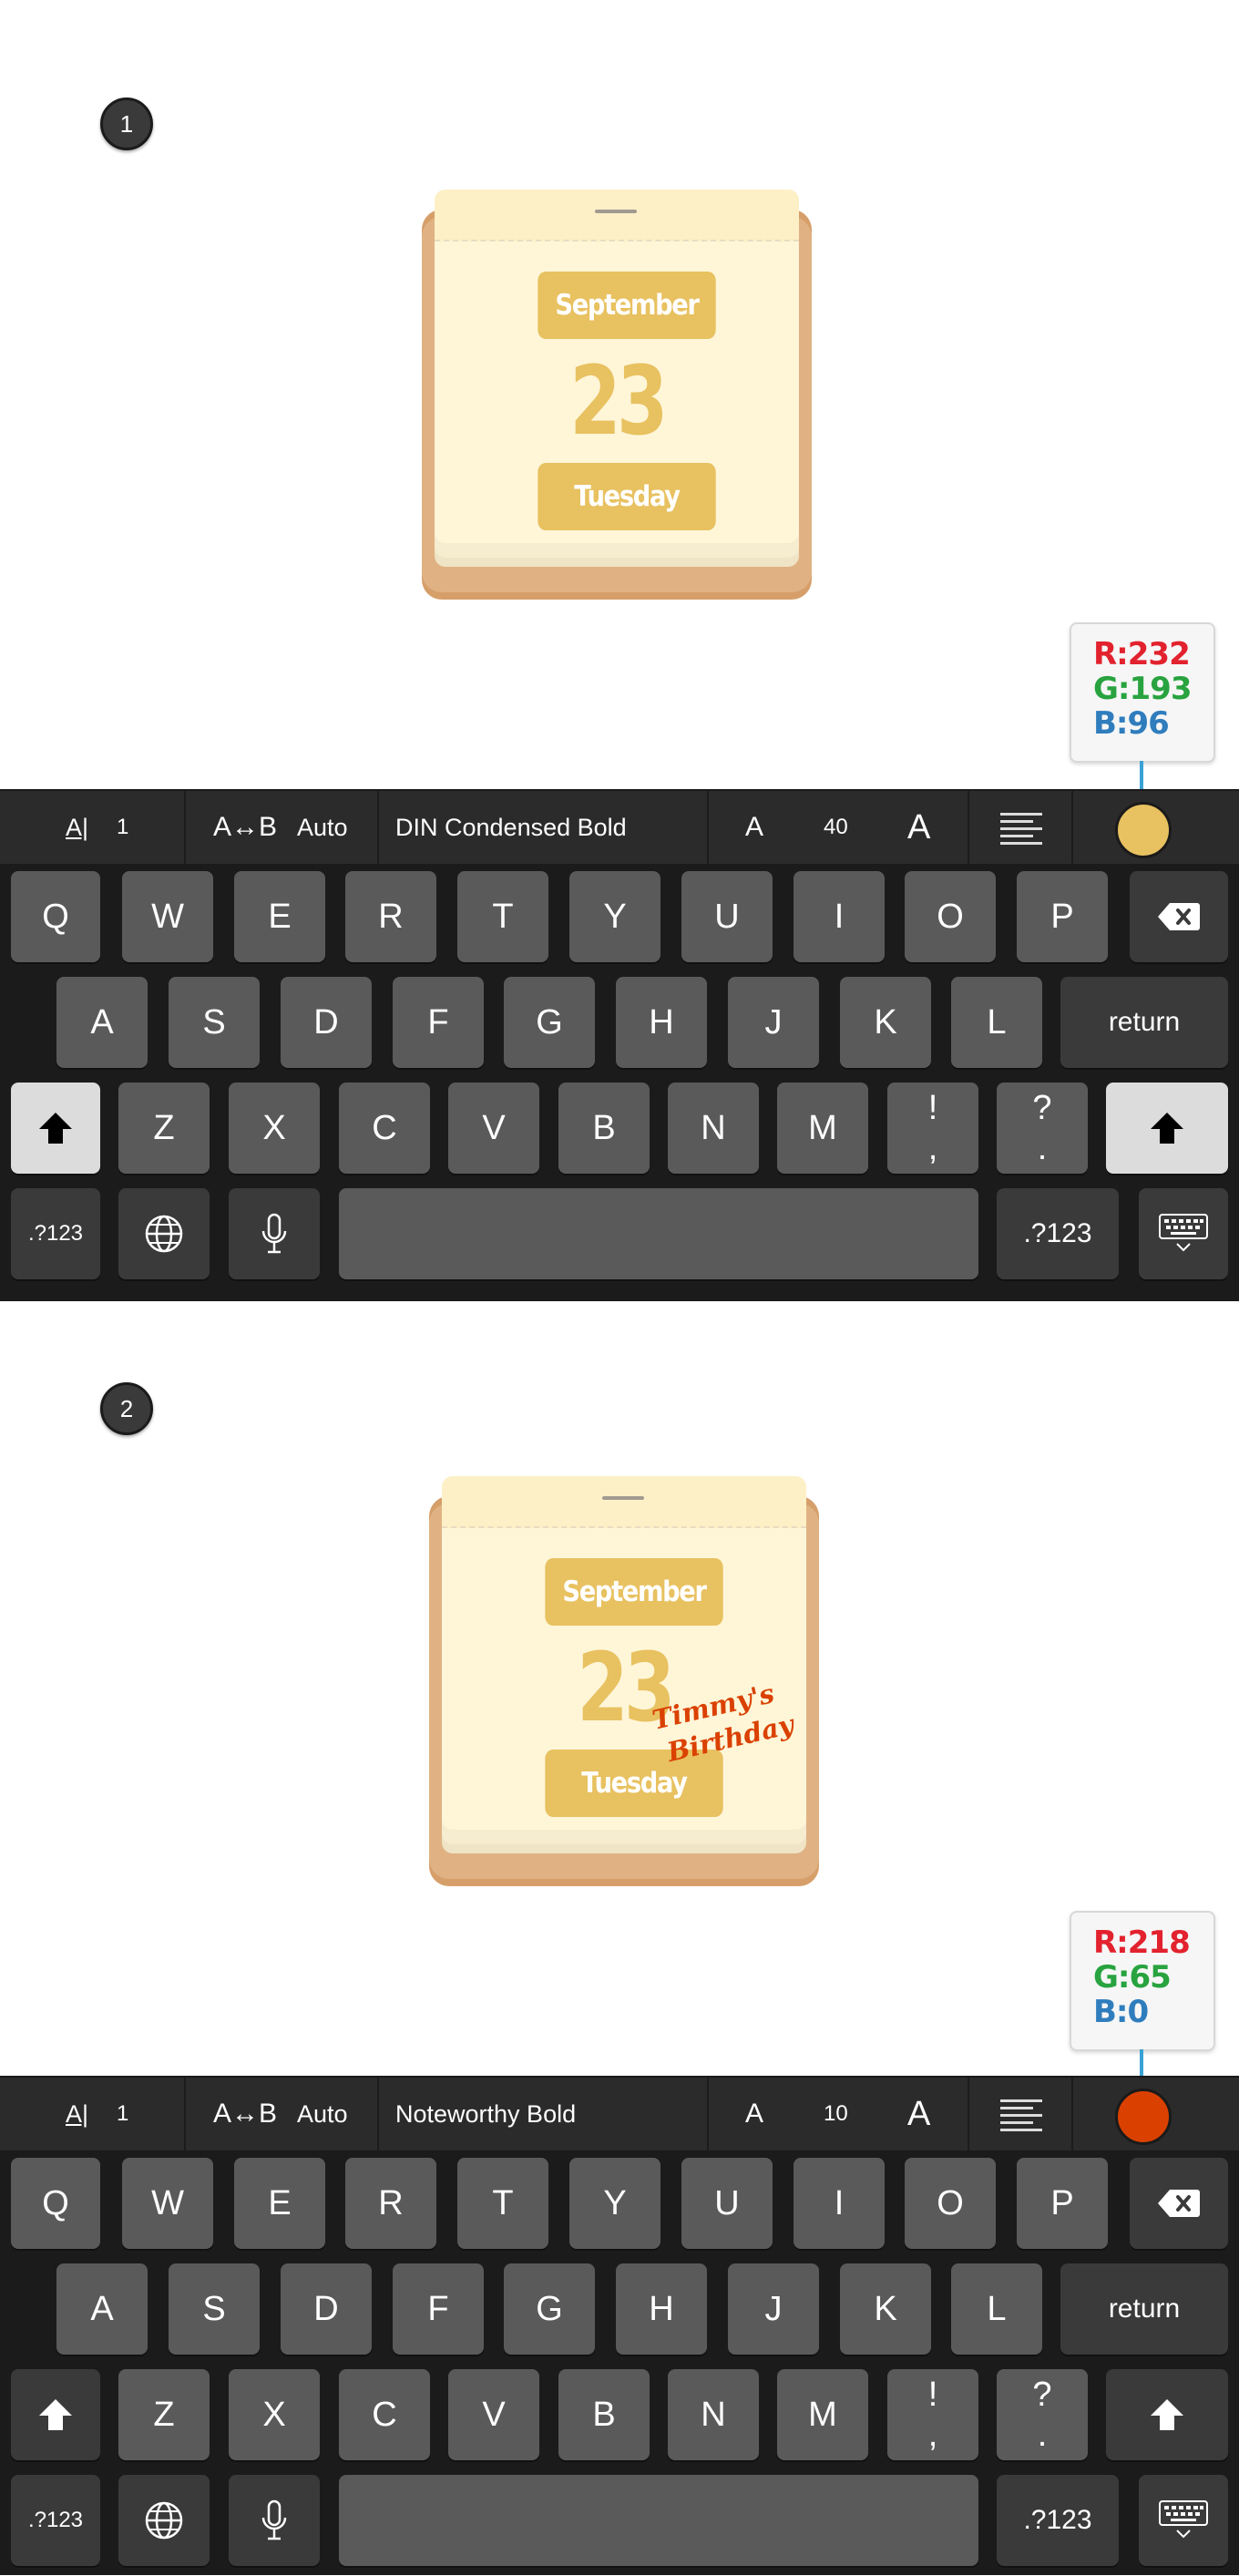  What do you see at coordinates (836, 2114) in the screenshot?
I see `font-size-value: 10` at bounding box center [836, 2114].